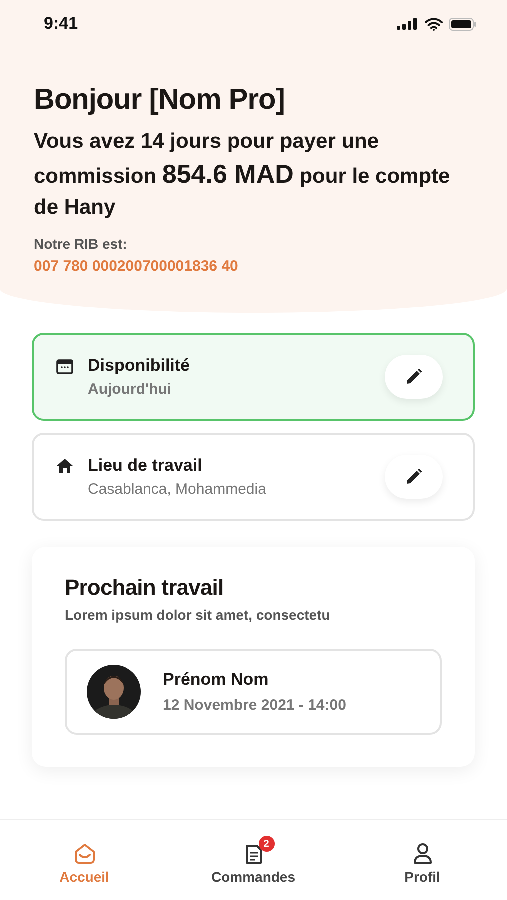 The width and height of the screenshot is (507, 900). Describe the element at coordinates (137, 267) in the screenshot. I see `rib-number: 007 780 000200700001836 40` at that location.